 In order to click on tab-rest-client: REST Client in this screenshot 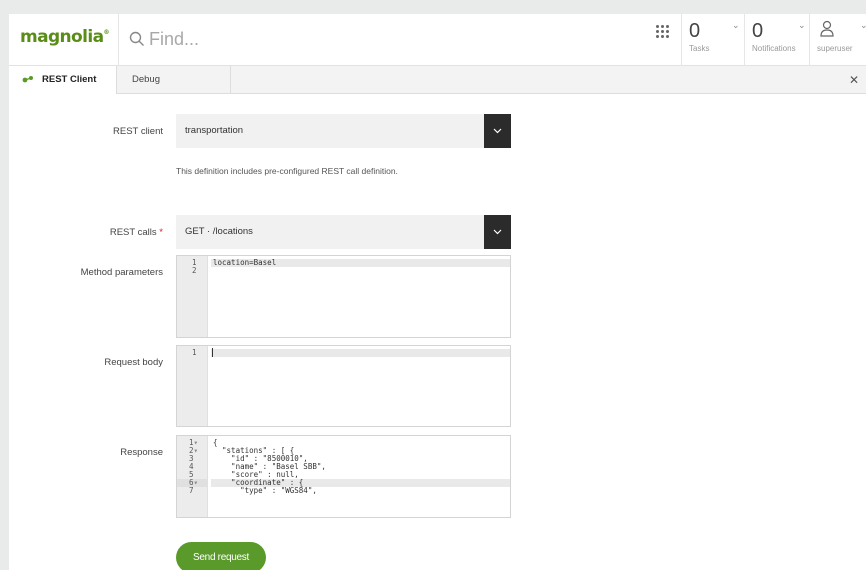, I will do `click(62, 80)`.